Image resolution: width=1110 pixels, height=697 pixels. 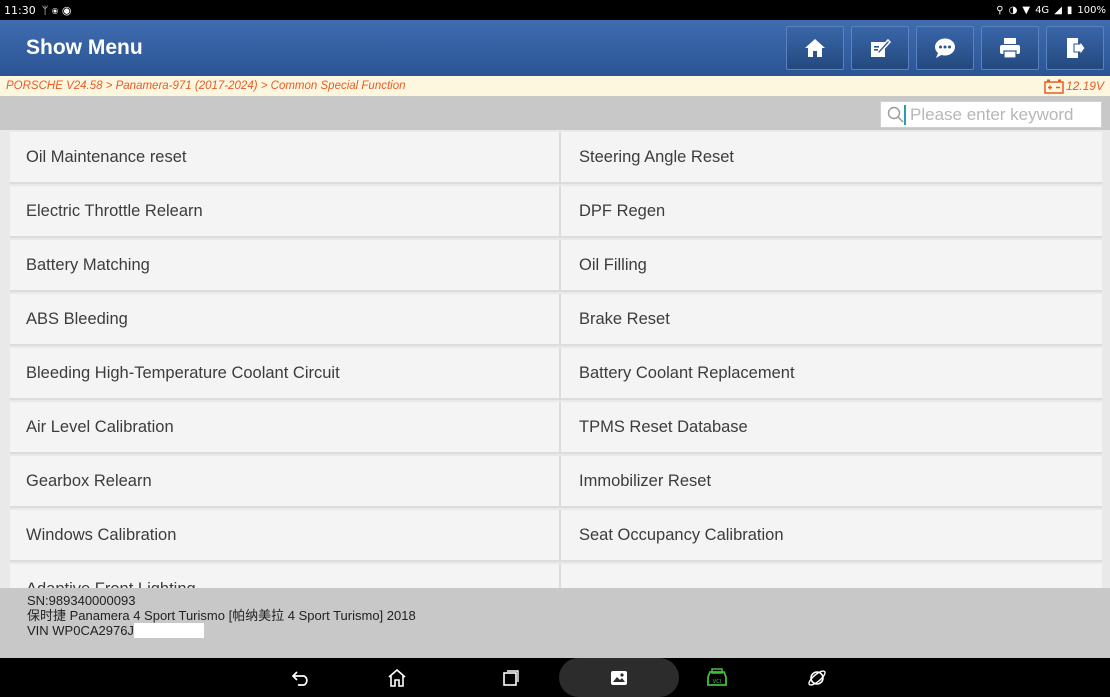 What do you see at coordinates (285, 266) in the screenshot?
I see `menu-item: Battery Matching` at bounding box center [285, 266].